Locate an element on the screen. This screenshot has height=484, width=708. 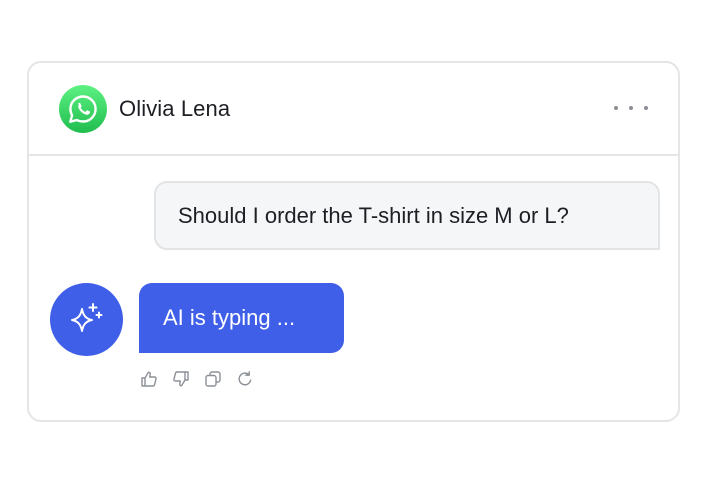
refresh-icon is located at coordinates (245, 378).